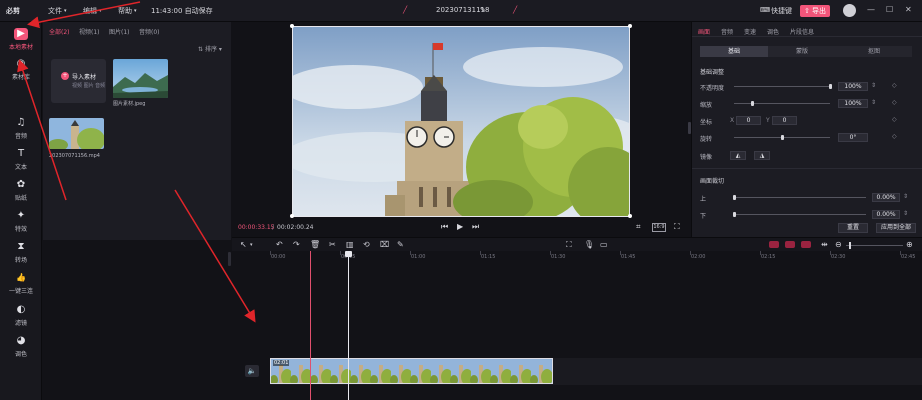  What do you see at coordinates (849, 10) in the screenshot?
I see `avatar` at bounding box center [849, 10].